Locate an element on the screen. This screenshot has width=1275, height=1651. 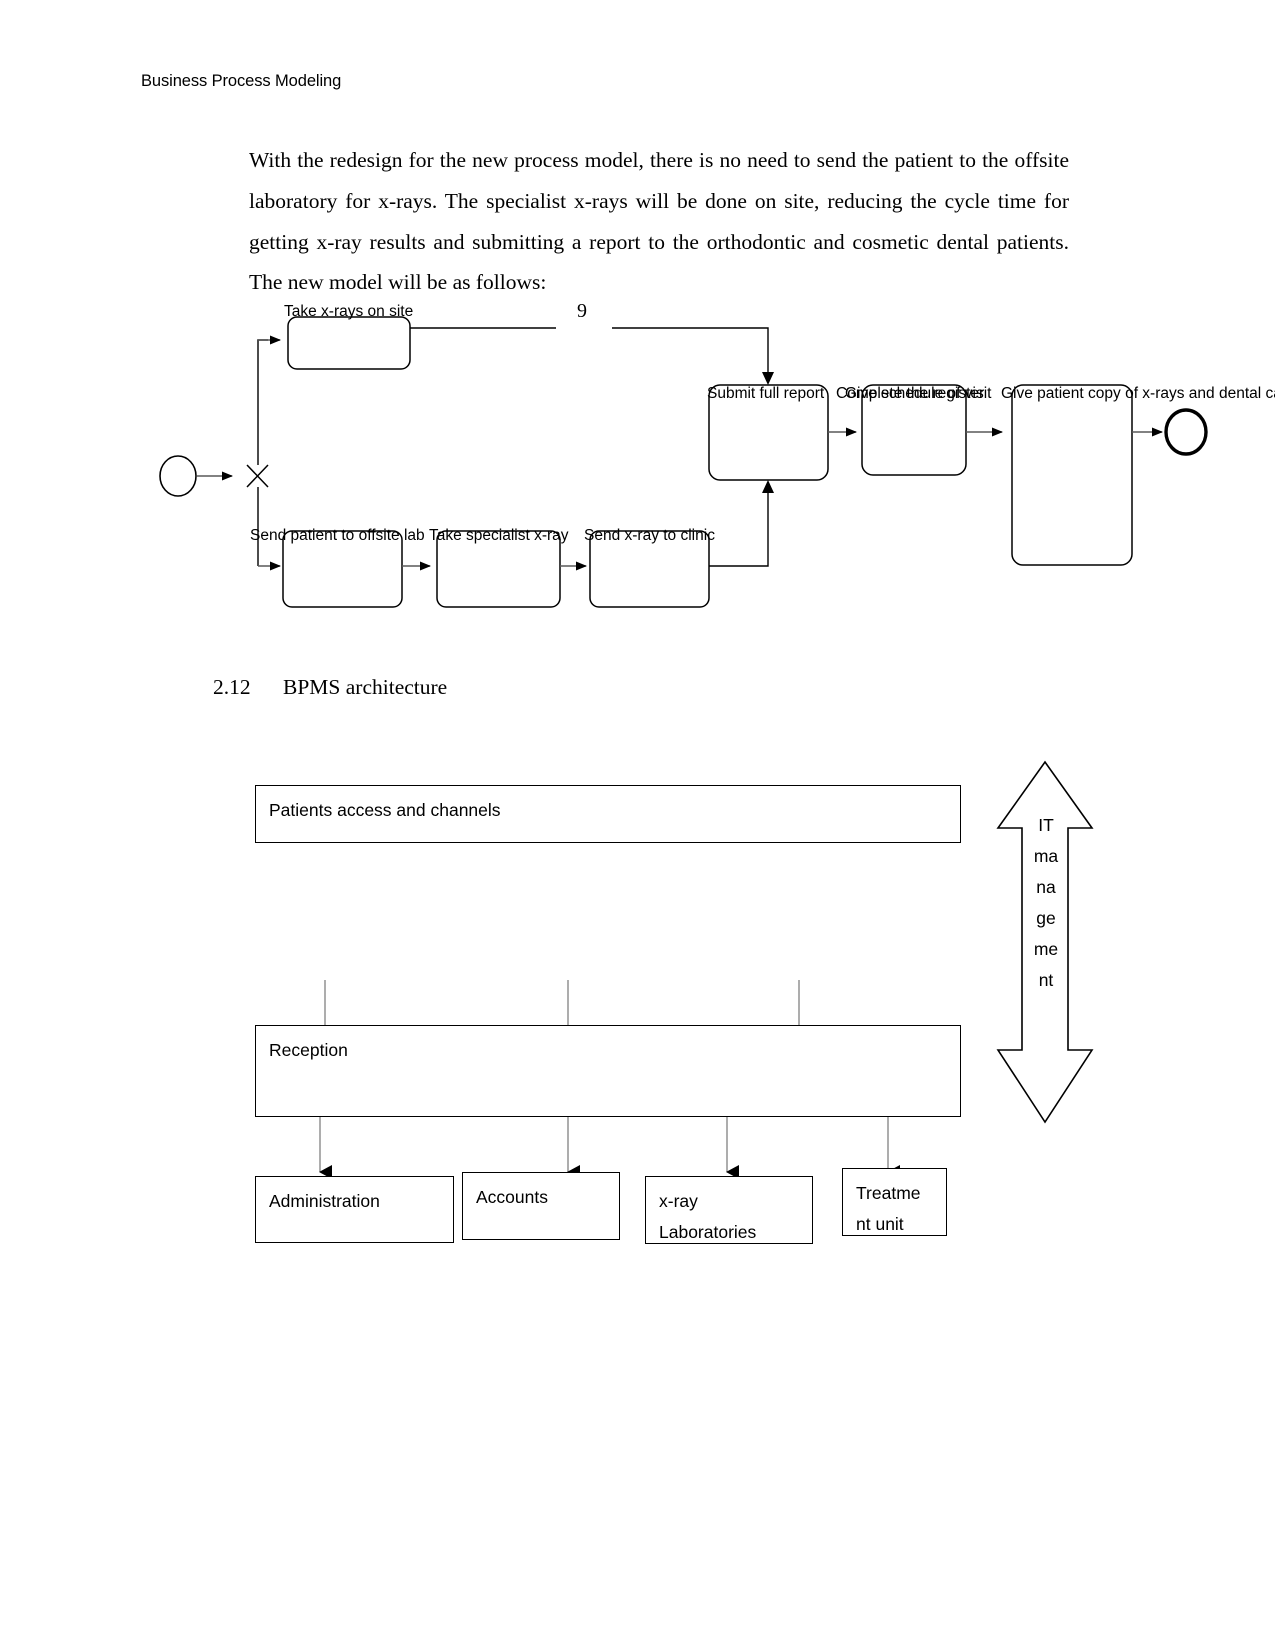
arch-box-administration: Administration is located at coordinates (354, 1209).